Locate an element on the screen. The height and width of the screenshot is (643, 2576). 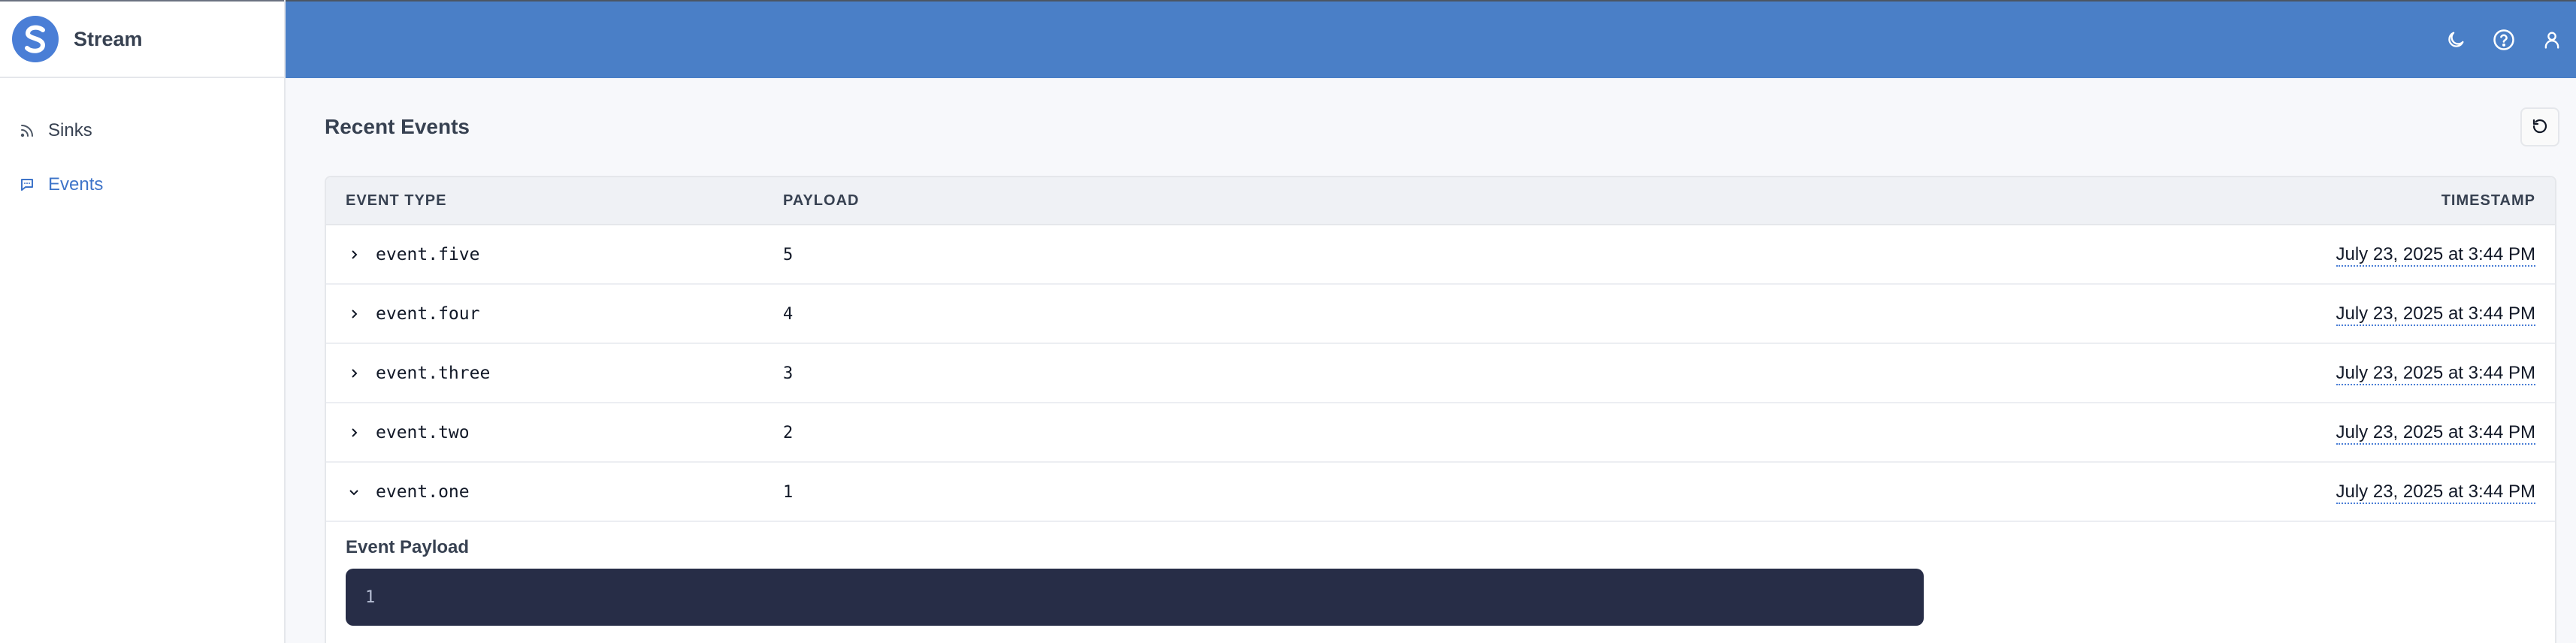
payload-value: 2 is located at coordinates (789, 432).